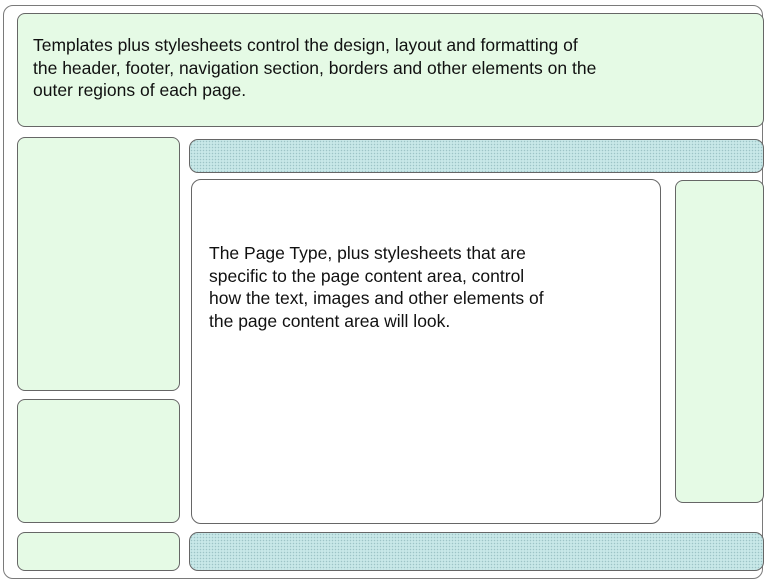 Image resolution: width=765 pixels, height=582 pixels. I want to click on right-sidebar-region, so click(719, 341).